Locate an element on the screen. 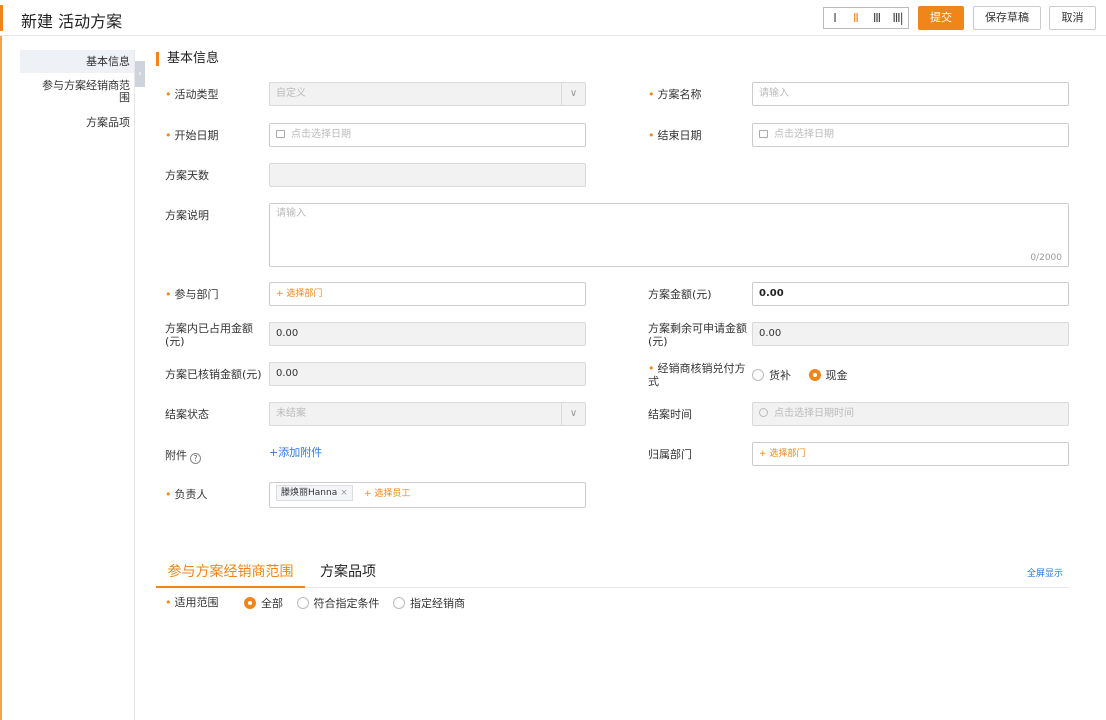 The height and width of the screenshot is (720, 1106). section-title: 基本信息 is located at coordinates (187, 59).